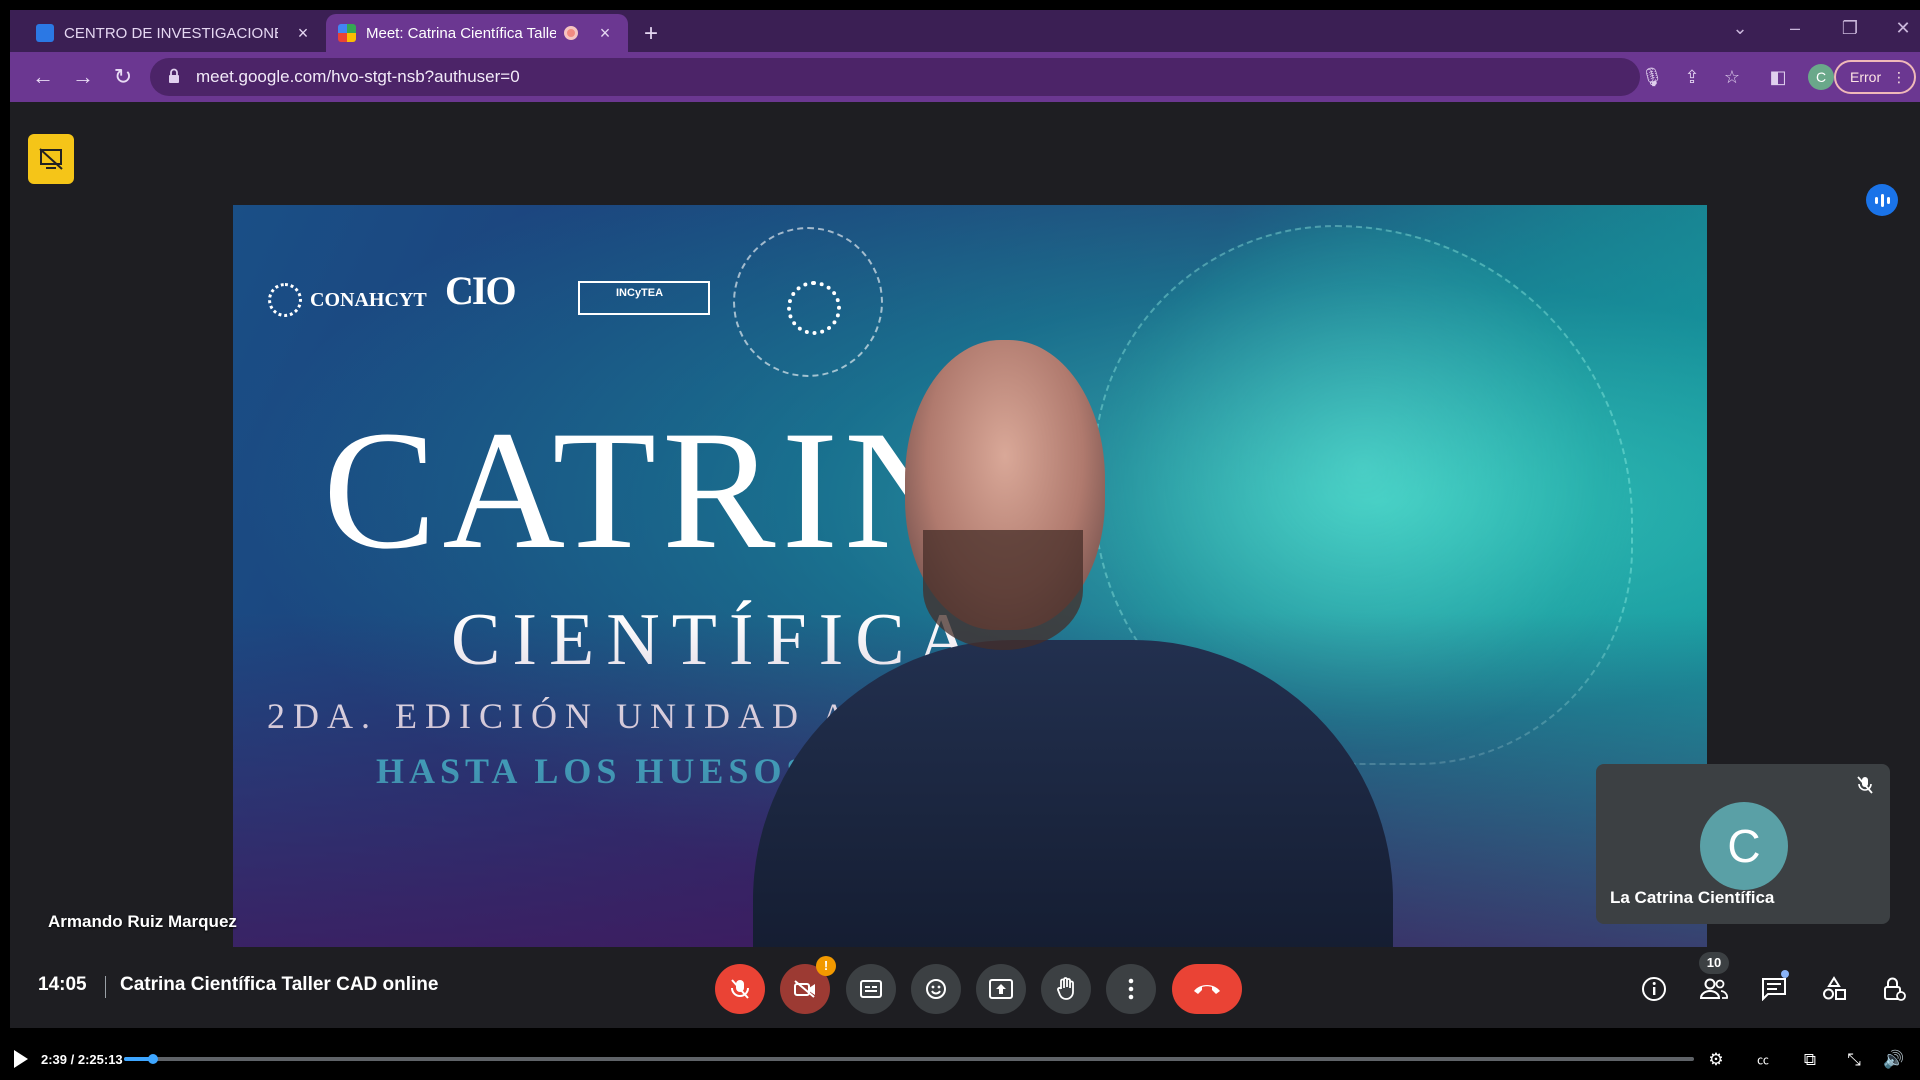  Describe the element at coordinates (142, 921) in the screenshot. I see `speaker-name-label: Armando Ruiz Marquez` at that location.